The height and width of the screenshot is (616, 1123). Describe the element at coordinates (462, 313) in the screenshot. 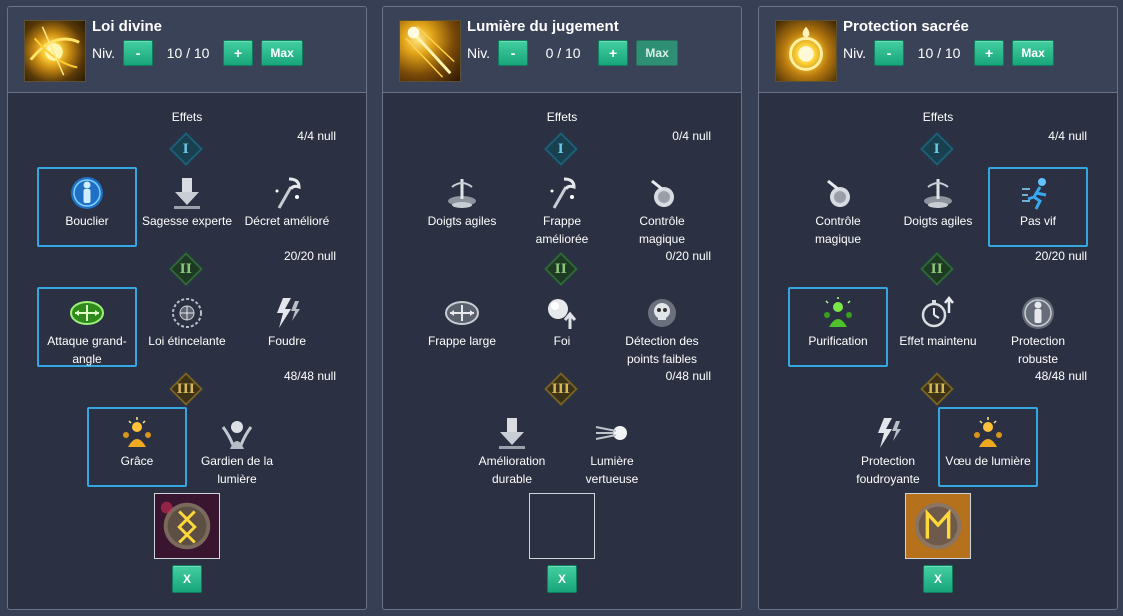

I see `wide-attack-icon` at that location.